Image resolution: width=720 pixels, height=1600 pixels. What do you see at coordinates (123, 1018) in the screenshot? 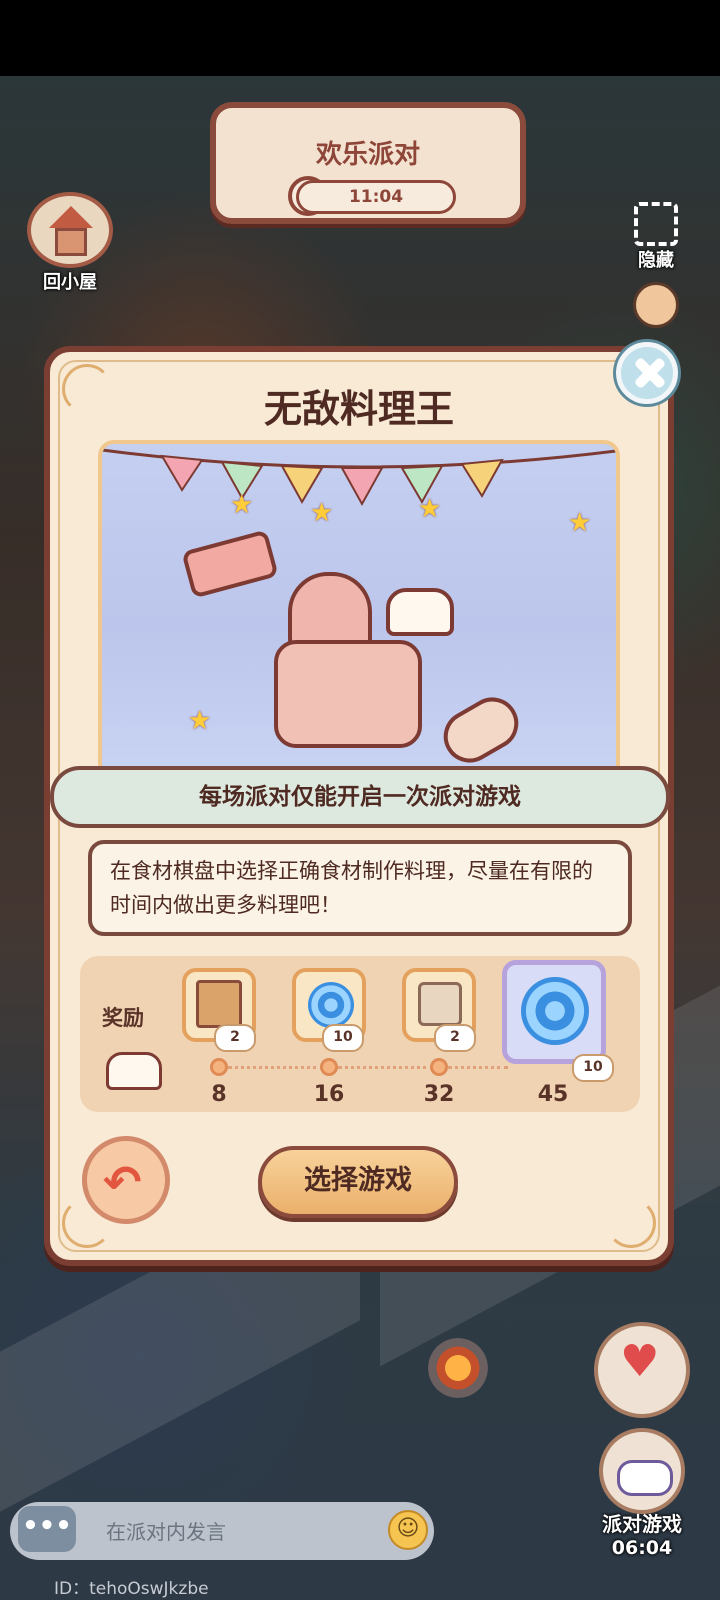
I see `rewards-label: 奖励` at bounding box center [123, 1018].